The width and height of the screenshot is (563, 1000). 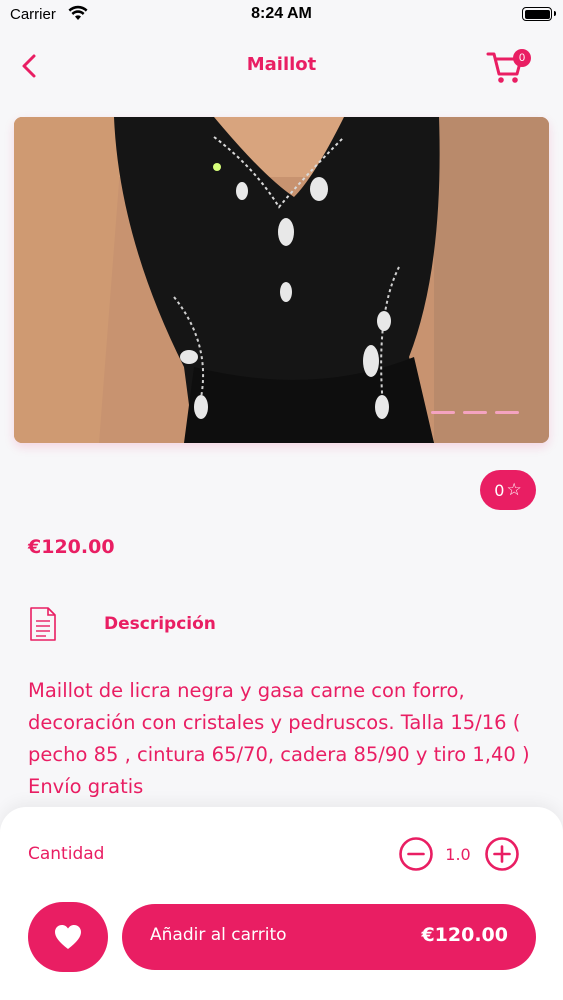 I want to click on quantity-value: 1.0, so click(x=458, y=854).